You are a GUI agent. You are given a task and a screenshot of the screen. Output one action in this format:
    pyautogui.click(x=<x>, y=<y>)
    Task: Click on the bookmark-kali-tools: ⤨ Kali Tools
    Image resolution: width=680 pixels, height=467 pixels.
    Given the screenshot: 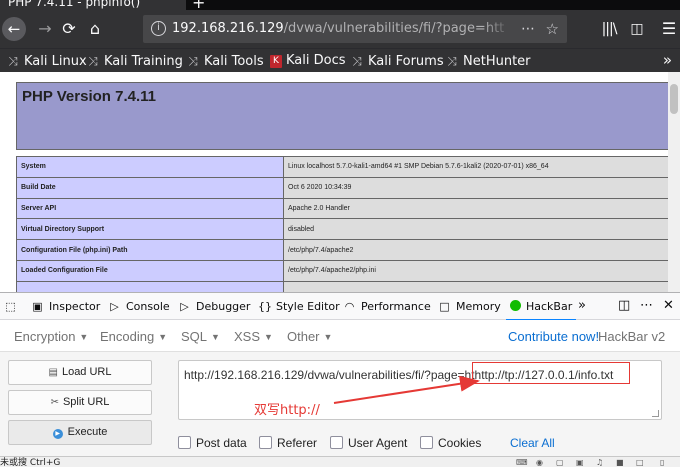 What is the action you would take?
    pyautogui.click(x=224, y=61)
    